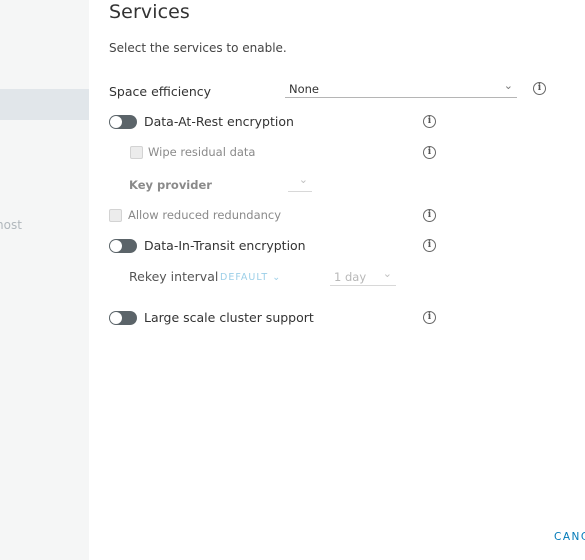  What do you see at coordinates (219, 121) in the screenshot?
I see `data-at-rest-label: Data-At-Rest encryption` at bounding box center [219, 121].